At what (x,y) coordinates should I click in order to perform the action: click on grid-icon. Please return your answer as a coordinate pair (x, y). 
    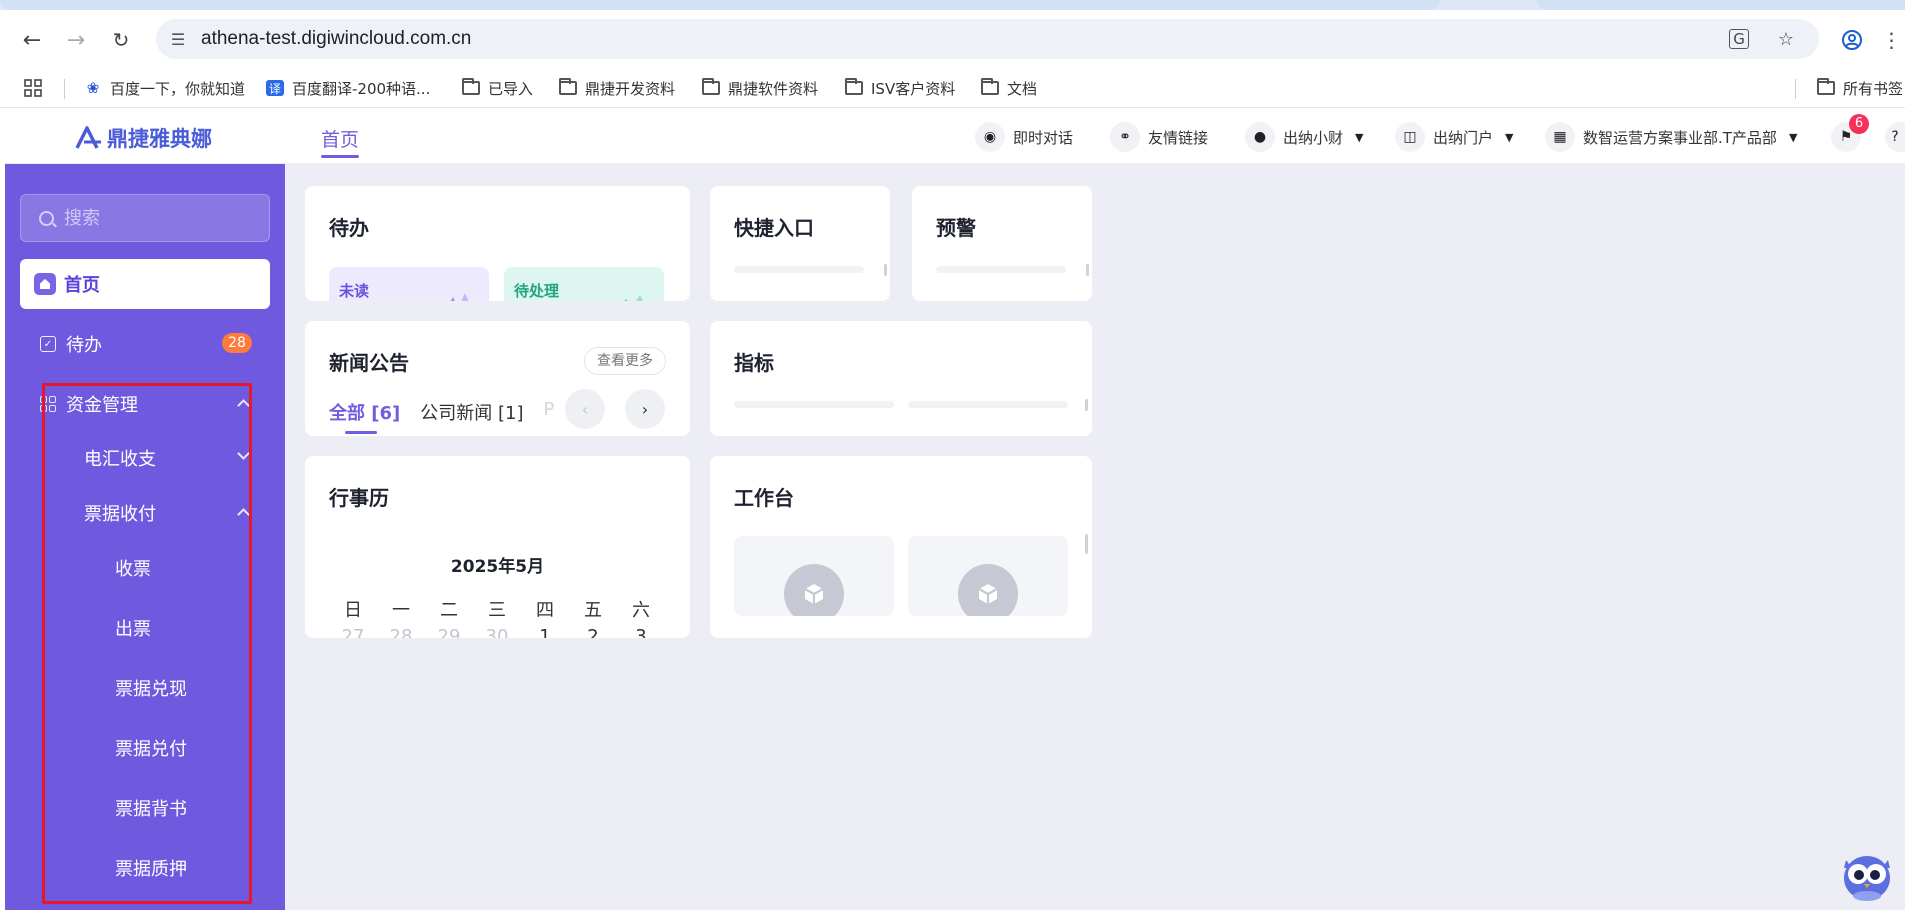
    Looking at the image, I should click on (48, 404).